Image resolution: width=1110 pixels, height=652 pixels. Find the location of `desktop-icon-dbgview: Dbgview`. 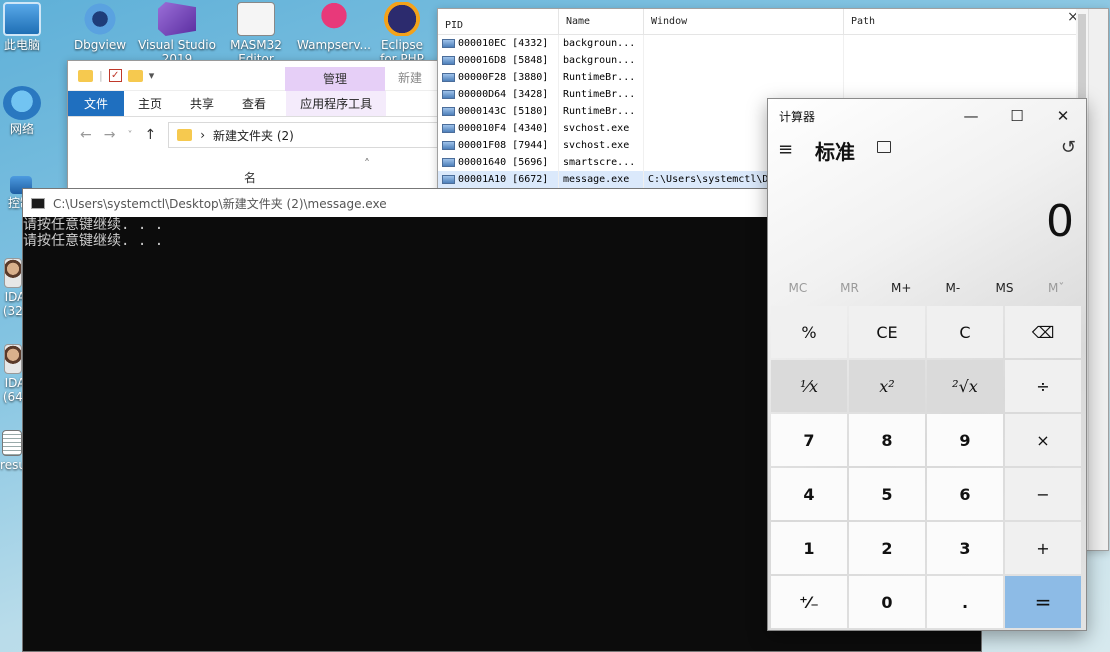

desktop-icon-dbgview: Dbgview is located at coordinates (100, 27).